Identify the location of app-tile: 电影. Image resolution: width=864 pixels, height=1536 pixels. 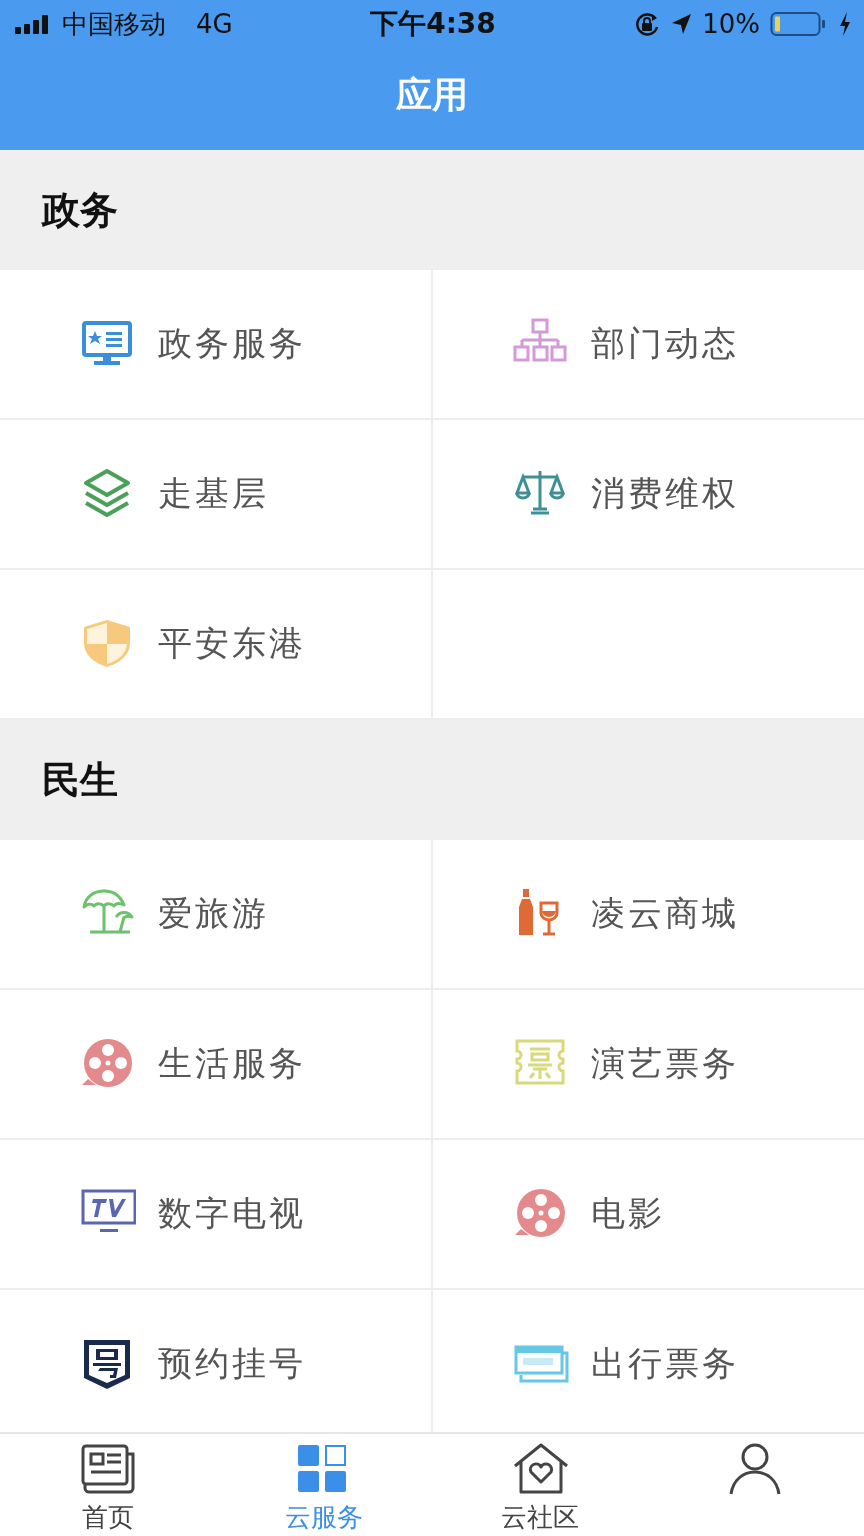
(648, 1215).